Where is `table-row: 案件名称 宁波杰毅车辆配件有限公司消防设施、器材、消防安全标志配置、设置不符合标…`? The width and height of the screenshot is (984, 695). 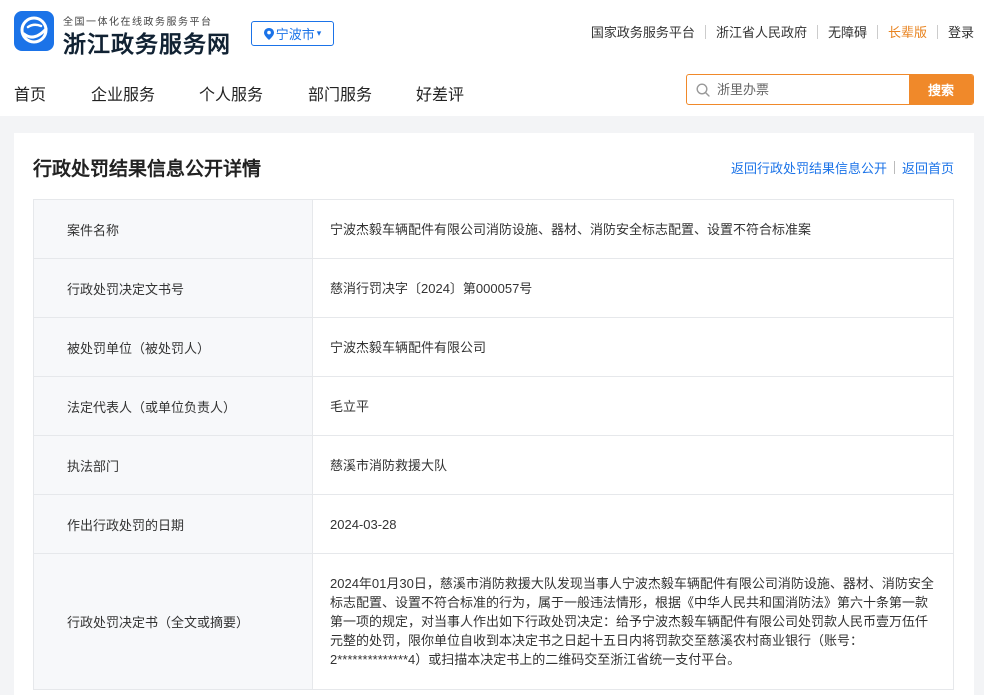
table-row: 案件名称 宁波杰毅车辆配件有限公司消防设施、器材、消防安全标志配置、设置不符合标… is located at coordinates (493, 229).